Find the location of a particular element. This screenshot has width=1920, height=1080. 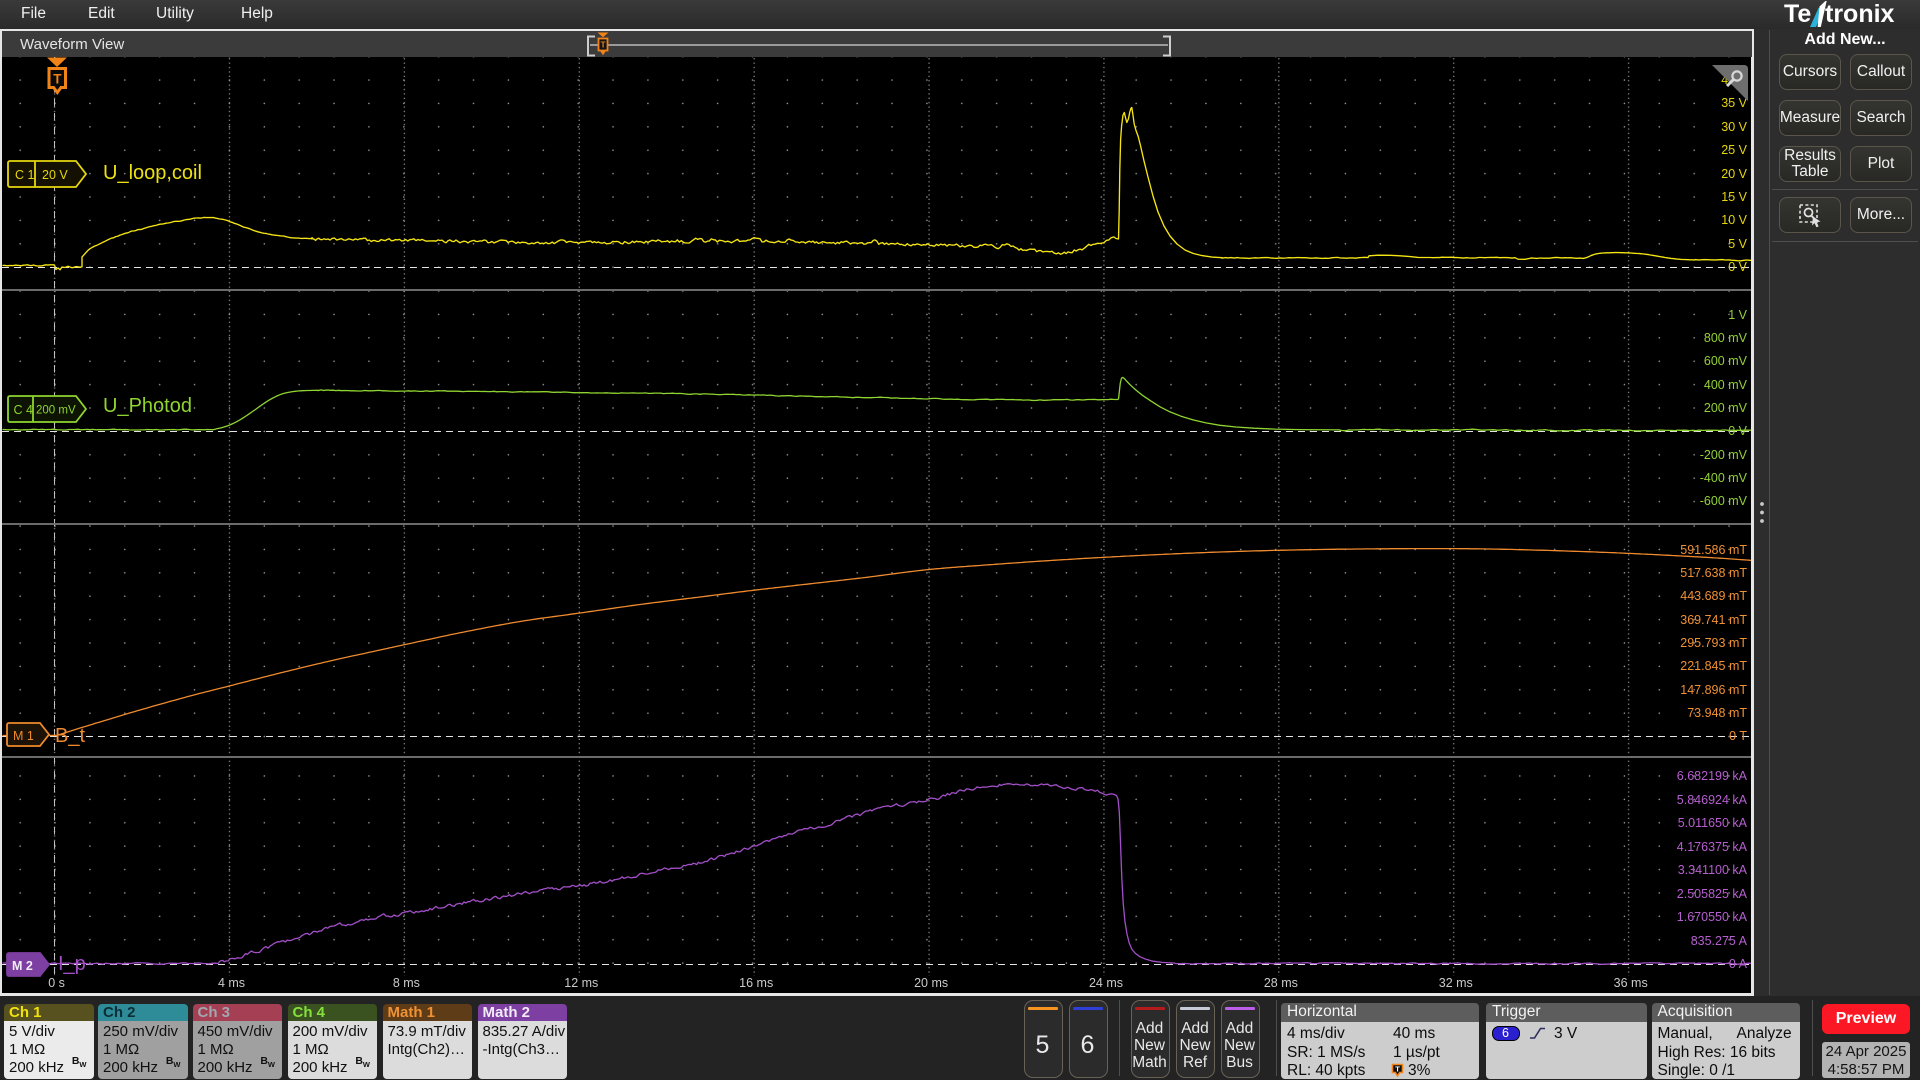

svg-text: 20 V is located at coordinates (55, 175).